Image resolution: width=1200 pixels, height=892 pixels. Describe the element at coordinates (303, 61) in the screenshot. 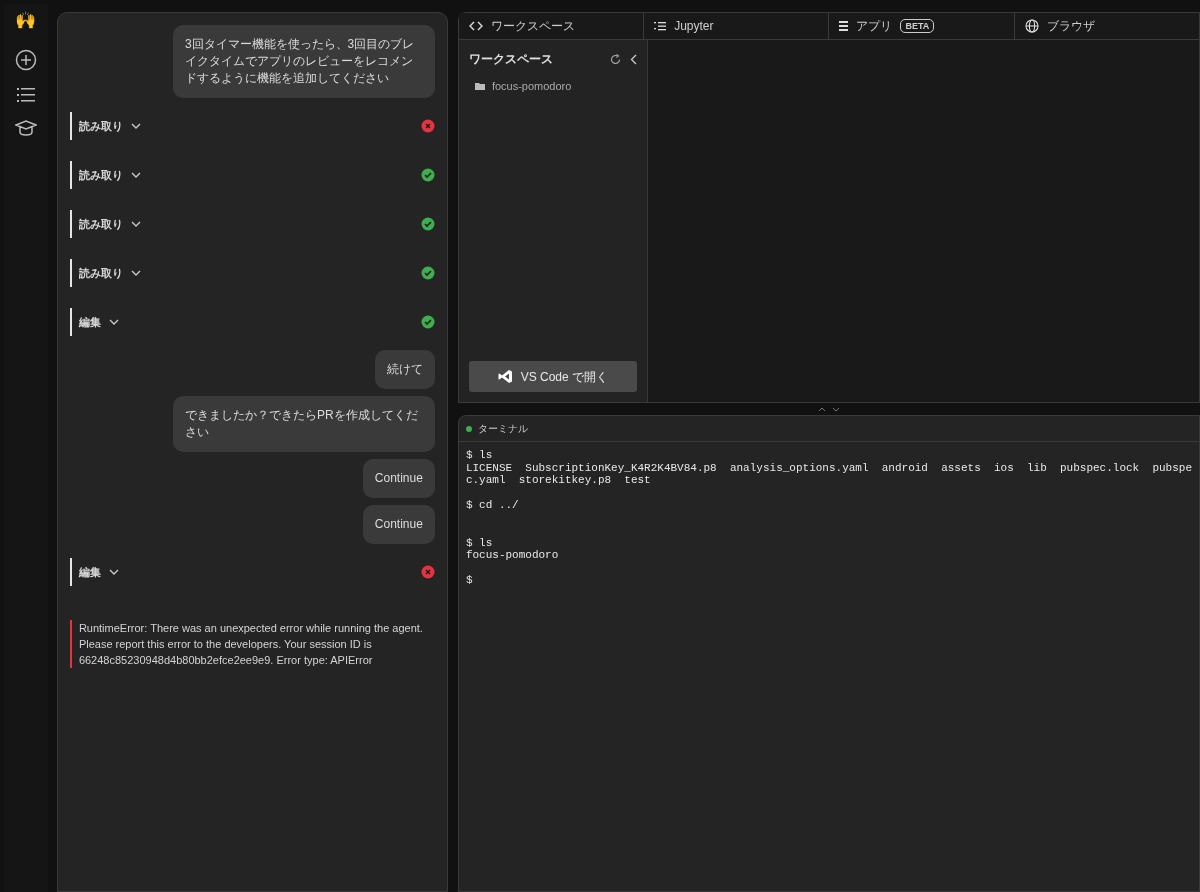

I see `user-message: 3回タイマー機能を使ったら、3回目のブレイクタイムでアプリのレビューをレコメンドするように機能を追加してください` at that location.